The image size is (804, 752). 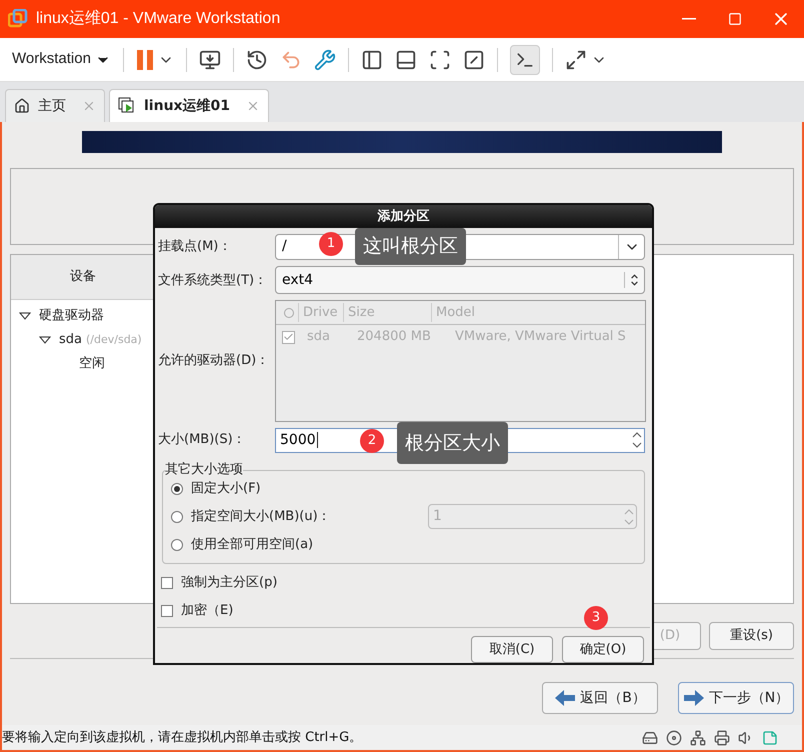 I want to click on device-path: (/dev/sda), so click(x=114, y=340).